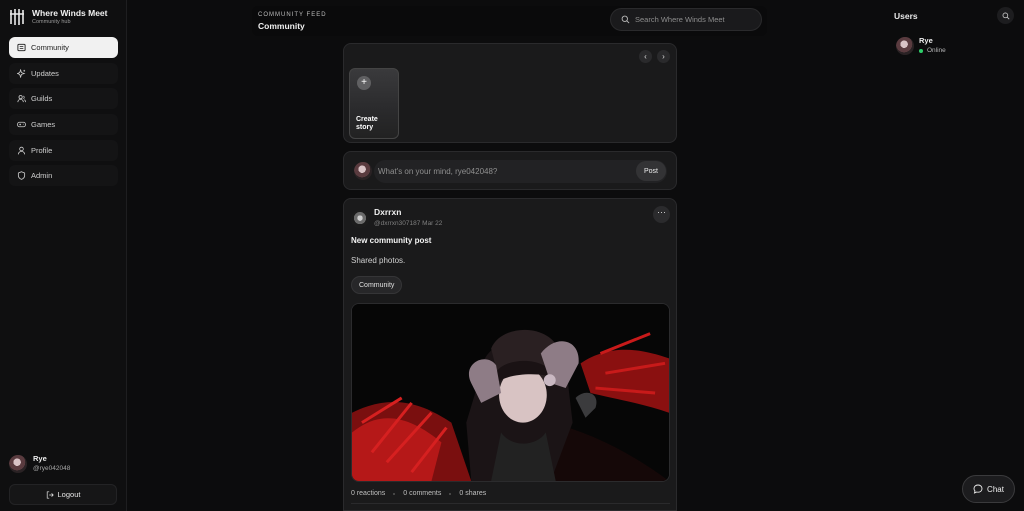 This screenshot has height=511, width=1024. What do you see at coordinates (51, 22) in the screenshot?
I see `brand-subtitle: Community hub` at bounding box center [51, 22].